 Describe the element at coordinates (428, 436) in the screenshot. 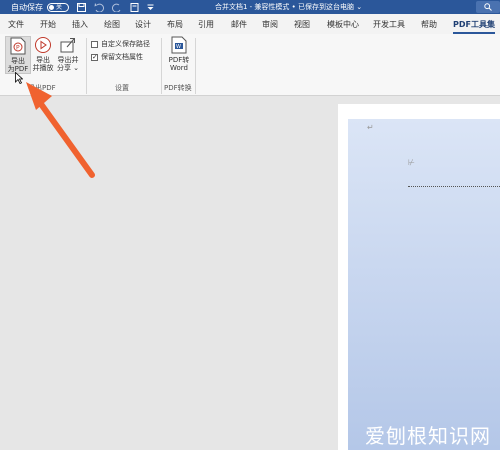

I see `watermark-text: 爱刨根知识网` at that location.